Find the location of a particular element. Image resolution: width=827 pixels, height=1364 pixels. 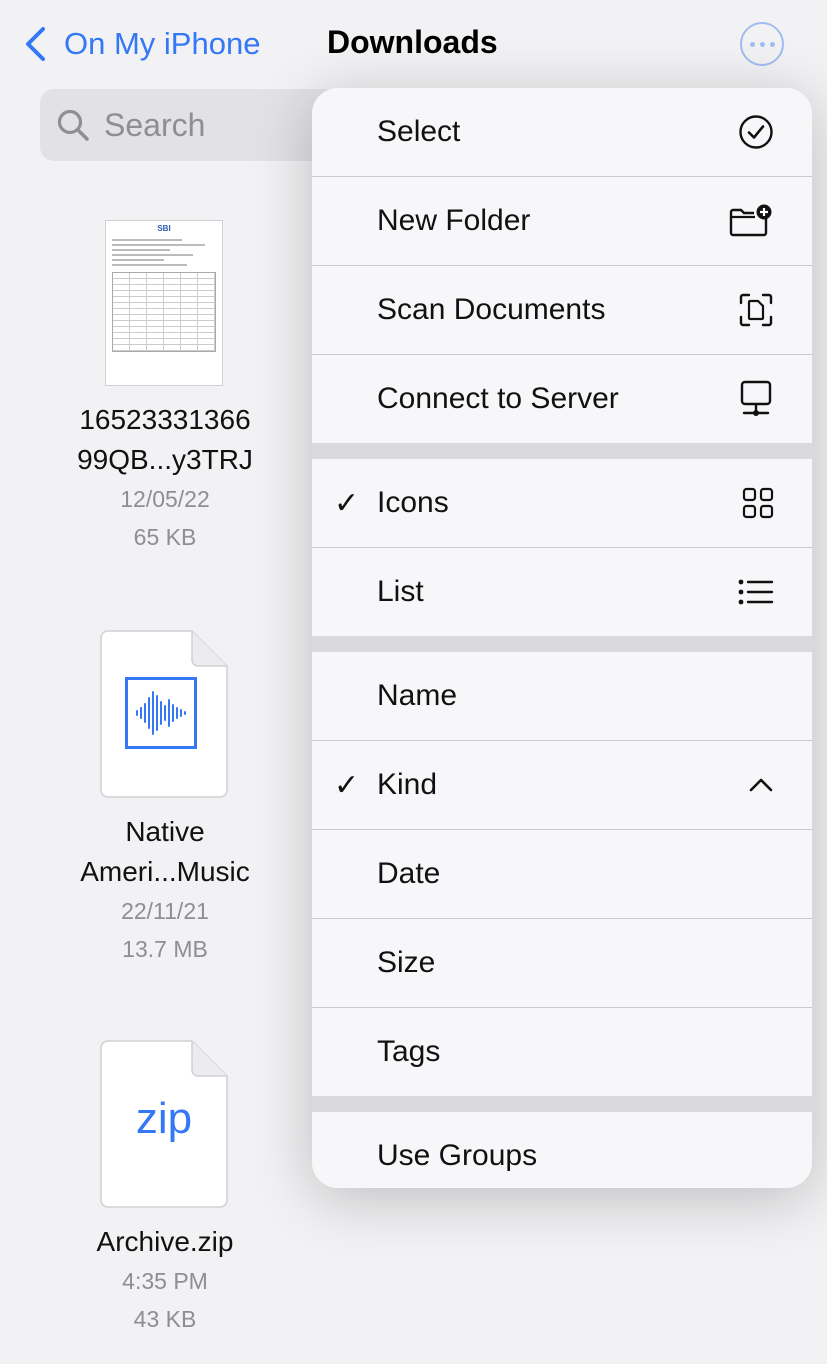

menu-item-label: Connect to Server is located at coordinates (498, 398).